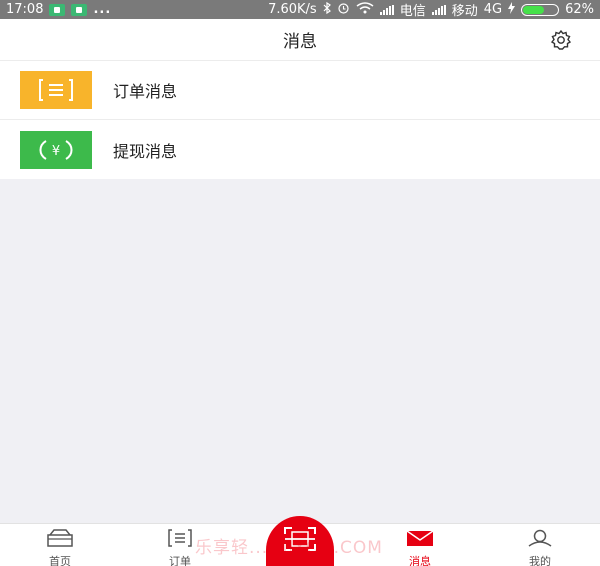 Image resolution: width=600 pixels, height=566 pixels. What do you see at coordinates (25, 9) in the screenshot?
I see `status-time: 17:08` at bounding box center [25, 9].